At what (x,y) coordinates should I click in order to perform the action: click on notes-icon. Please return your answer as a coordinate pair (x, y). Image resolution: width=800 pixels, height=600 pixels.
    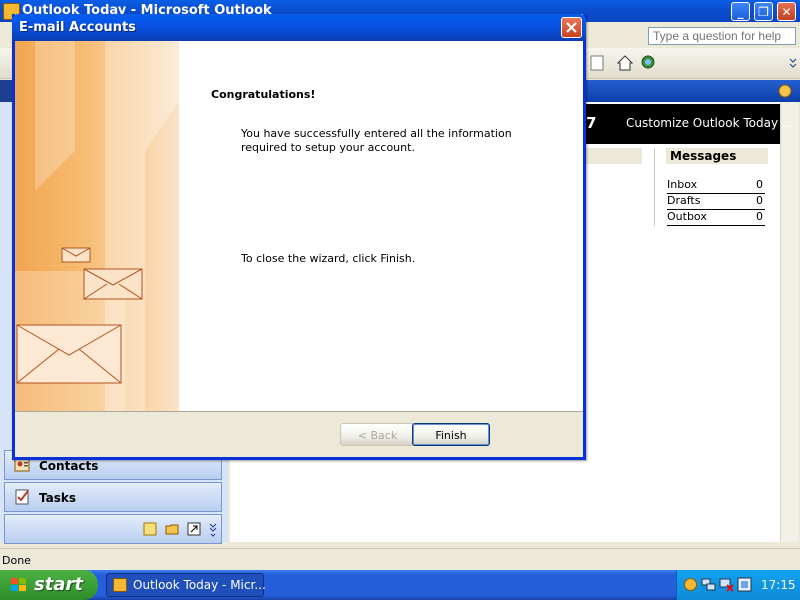
    Looking at the image, I should click on (150, 529).